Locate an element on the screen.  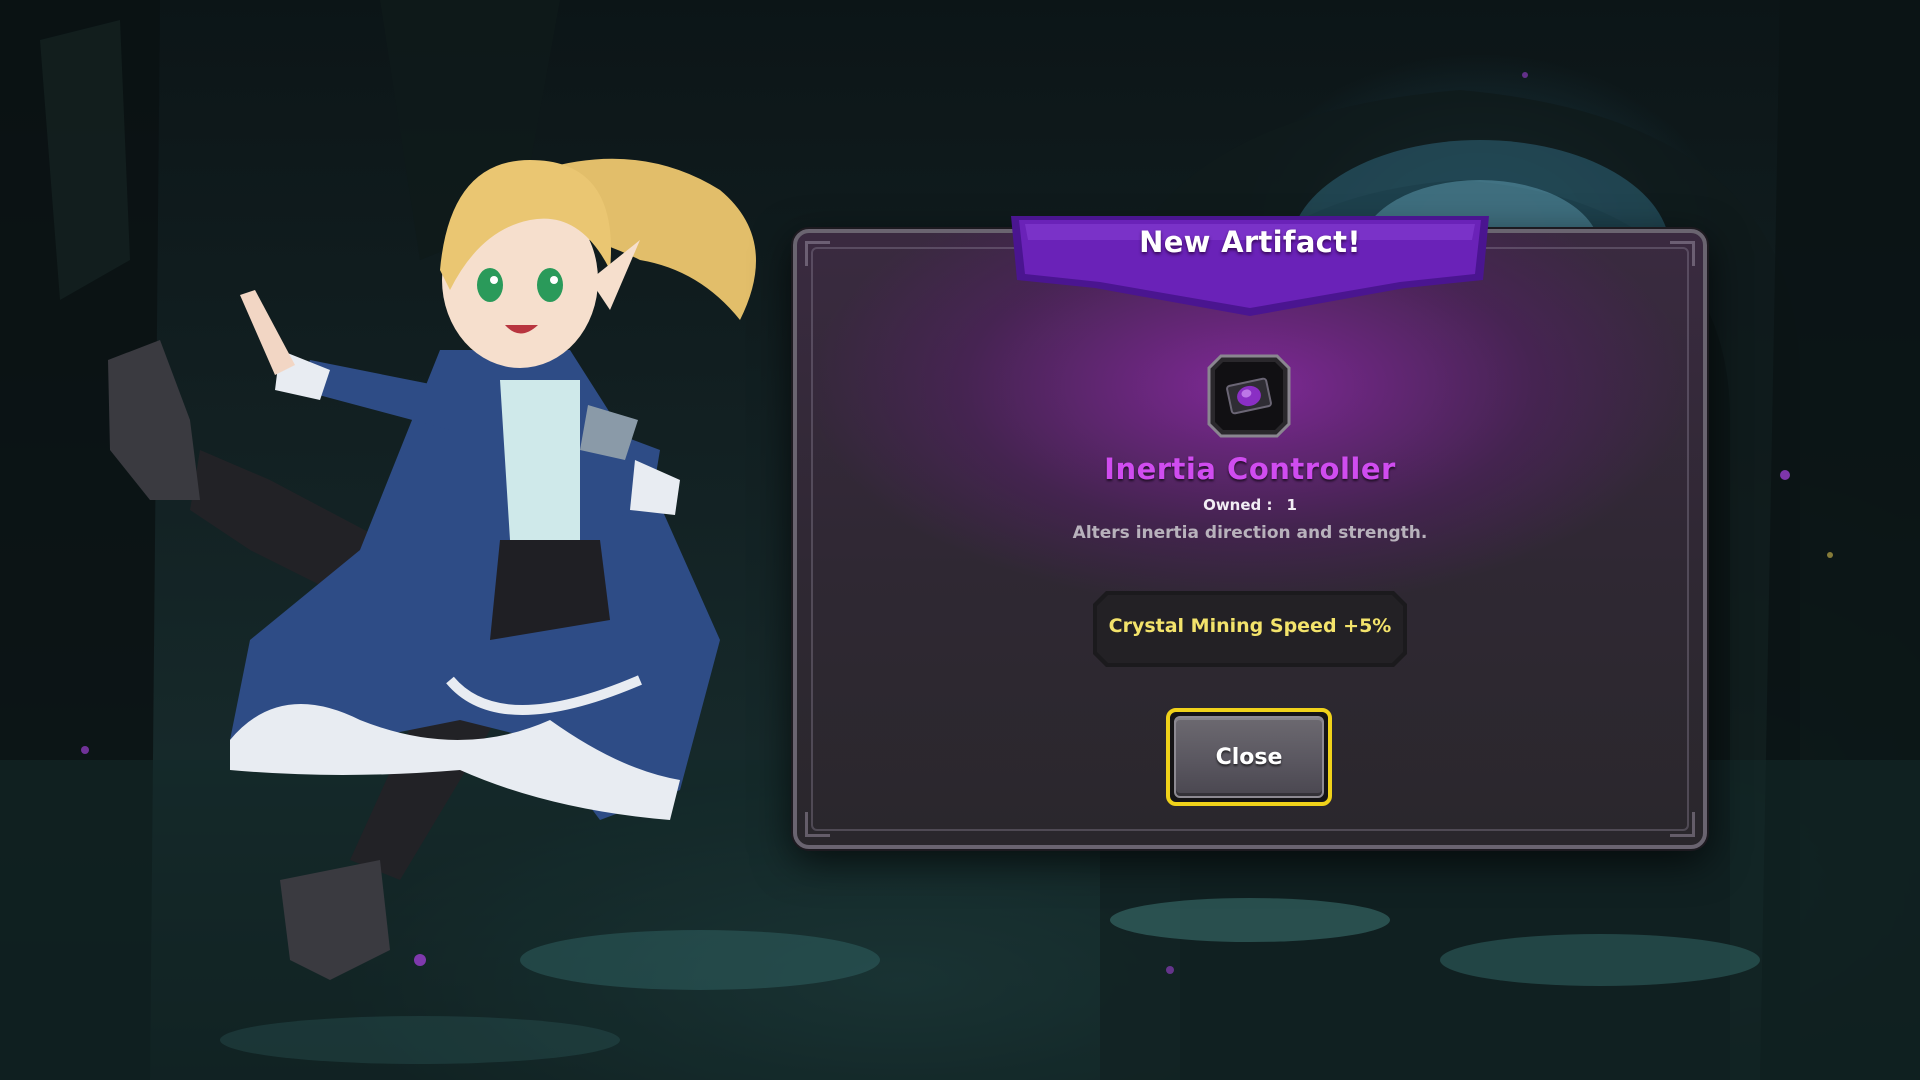
owned-count-row: Owned : 1 is located at coordinates (1250, 505).